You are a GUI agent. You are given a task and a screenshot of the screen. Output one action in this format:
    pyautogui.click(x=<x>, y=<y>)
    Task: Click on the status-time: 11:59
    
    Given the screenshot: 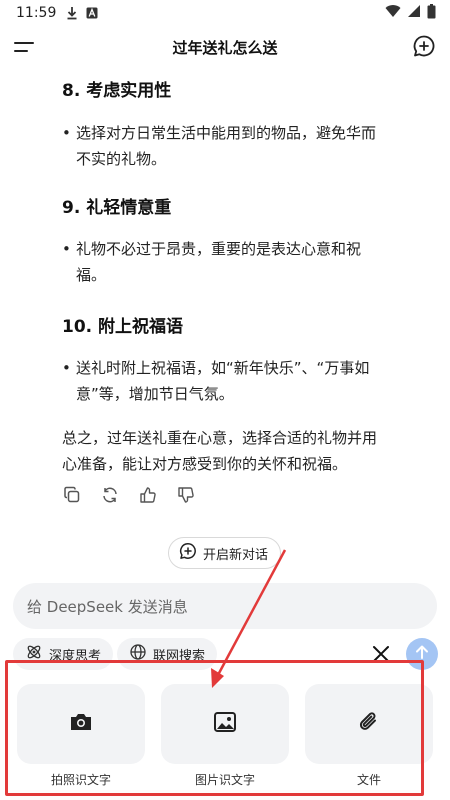 What is the action you would take?
    pyautogui.click(x=36, y=13)
    